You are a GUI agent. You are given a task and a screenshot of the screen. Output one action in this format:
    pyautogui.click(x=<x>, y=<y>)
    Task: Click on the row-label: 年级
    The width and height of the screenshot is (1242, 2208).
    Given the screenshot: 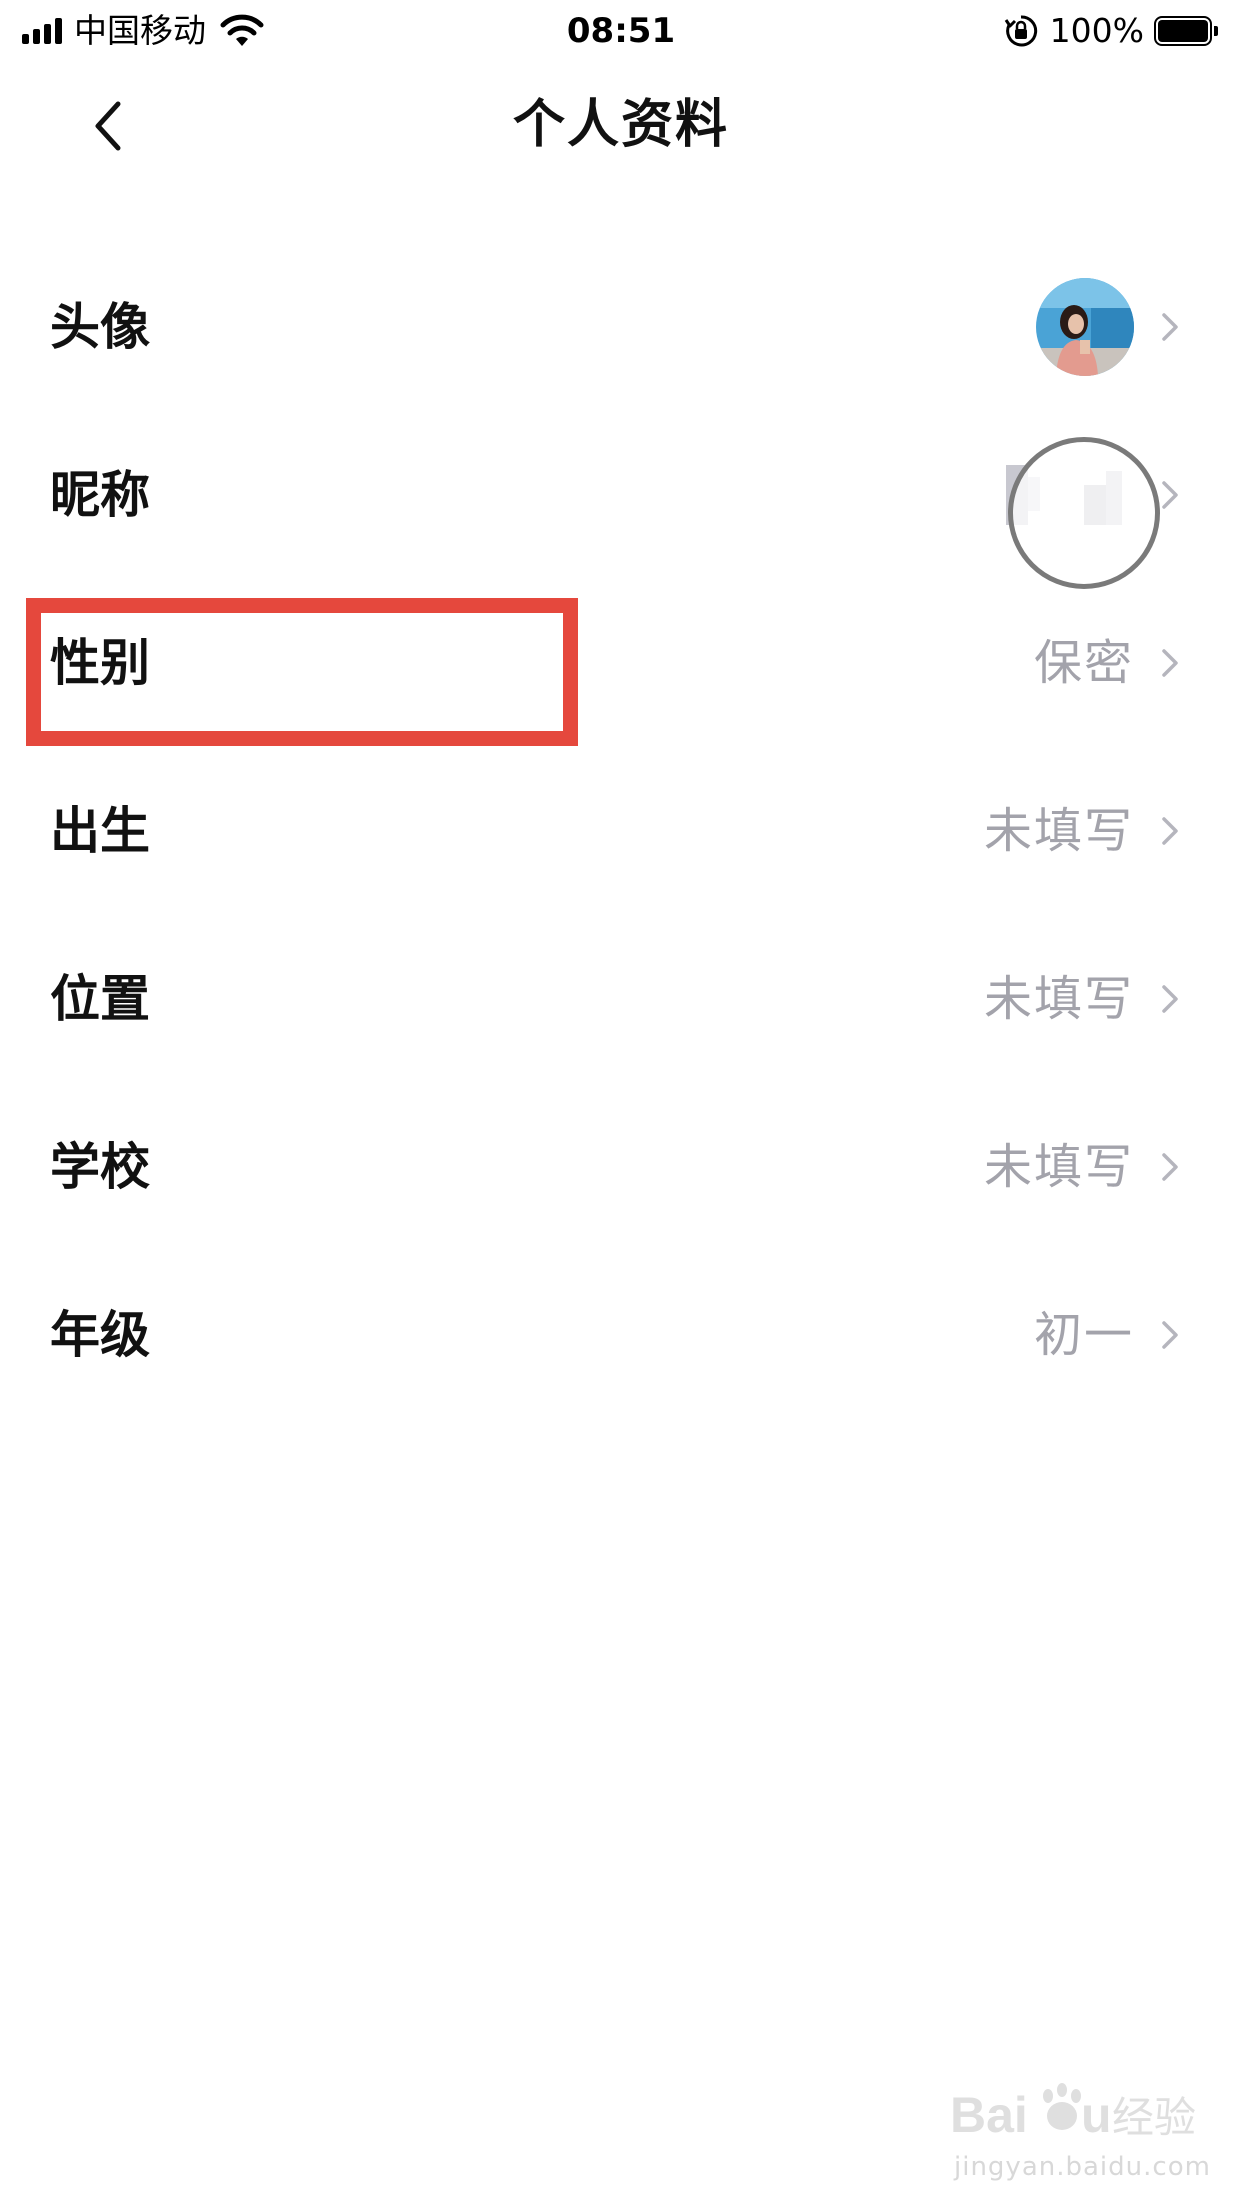 What is the action you would take?
    pyautogui.click(x=100, y=1335)
    